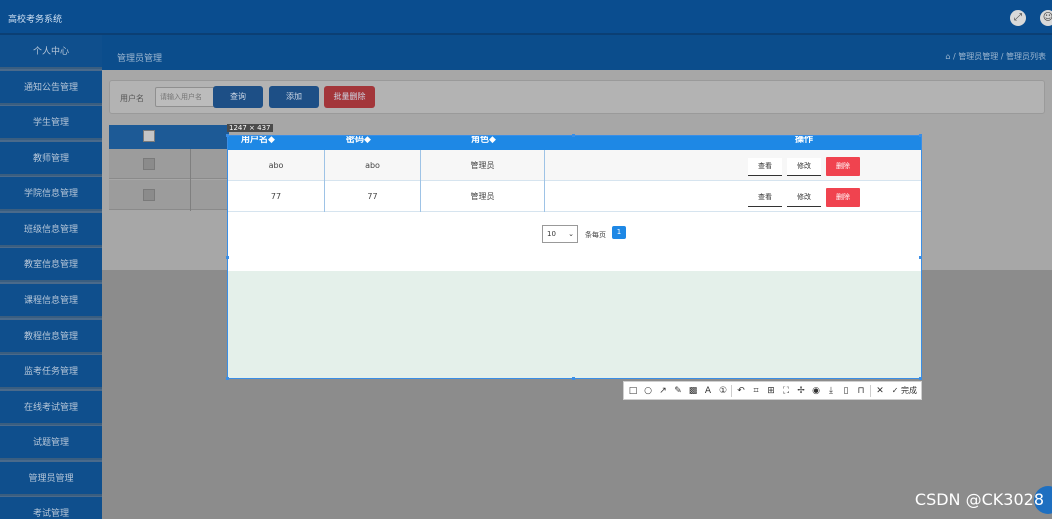 This screenshot has height=519, width=1052. What do you see at coordinates (678, 391) in the screenshot?
I see `pen-tool-icon: ✎` at bounding box center [678, 391].